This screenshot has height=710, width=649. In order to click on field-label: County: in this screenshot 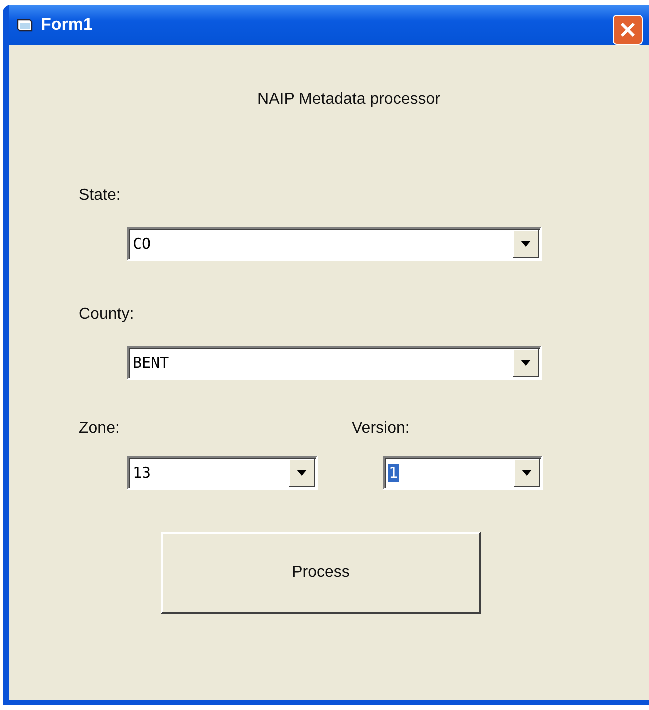, I will do `click(107, 315)`.